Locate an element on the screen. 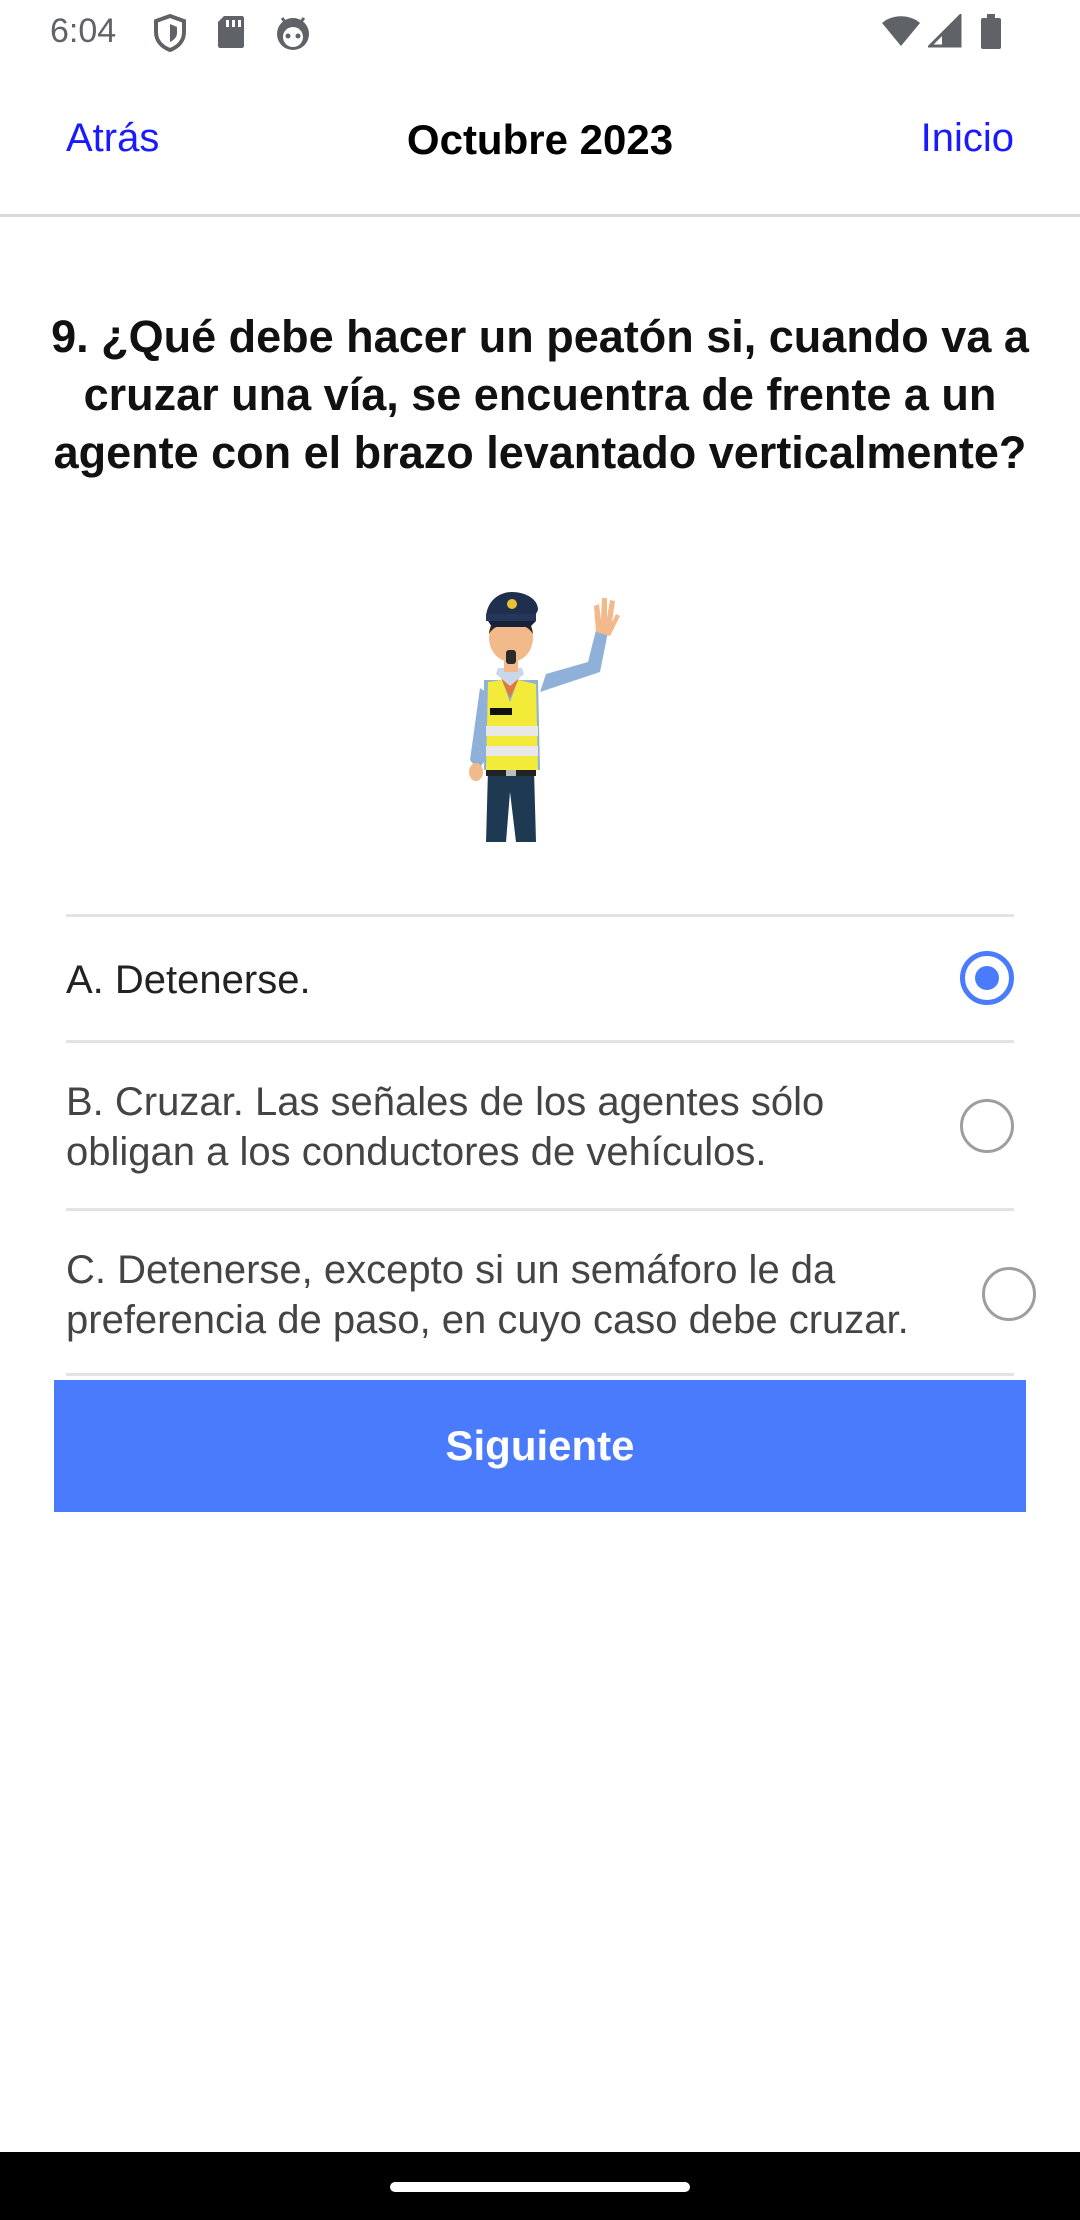 This screenshot has height=2220, width=1080. traffic-officer-illustration is located at coordinates (540, 717).